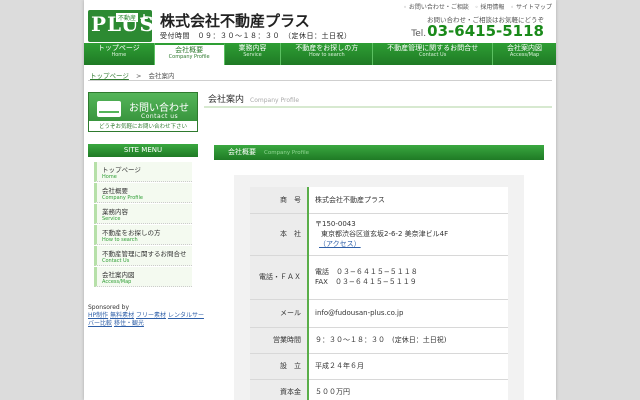 Image resolution: width=640 pixels, height=400 pixels. Describe the element at coordinates (143, 172) in the screenshot. I see `site-menu-item-home: トップページ Home` at that location.